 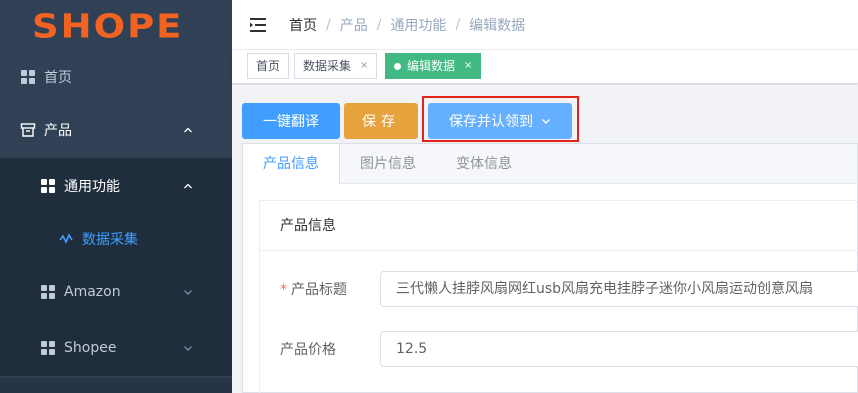 I want to click on sidebar-item-label: 产品, so click(x=58, y=131).